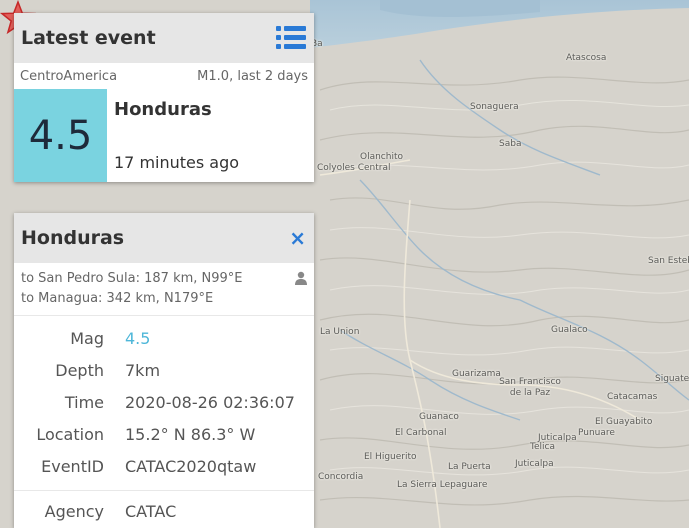 This screenshot has width=689, height=528. Describe the element at coordinates (164, 338) in the screenshot. I see `attribute-row: Mag 4.5` at that location.